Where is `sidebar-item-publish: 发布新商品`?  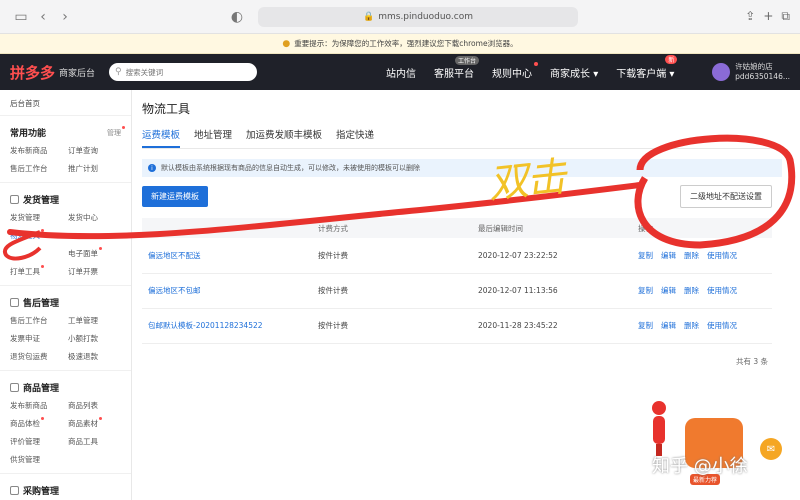 sidebar-item-publish: 发布新商品 is located at coordinates (39, 150).